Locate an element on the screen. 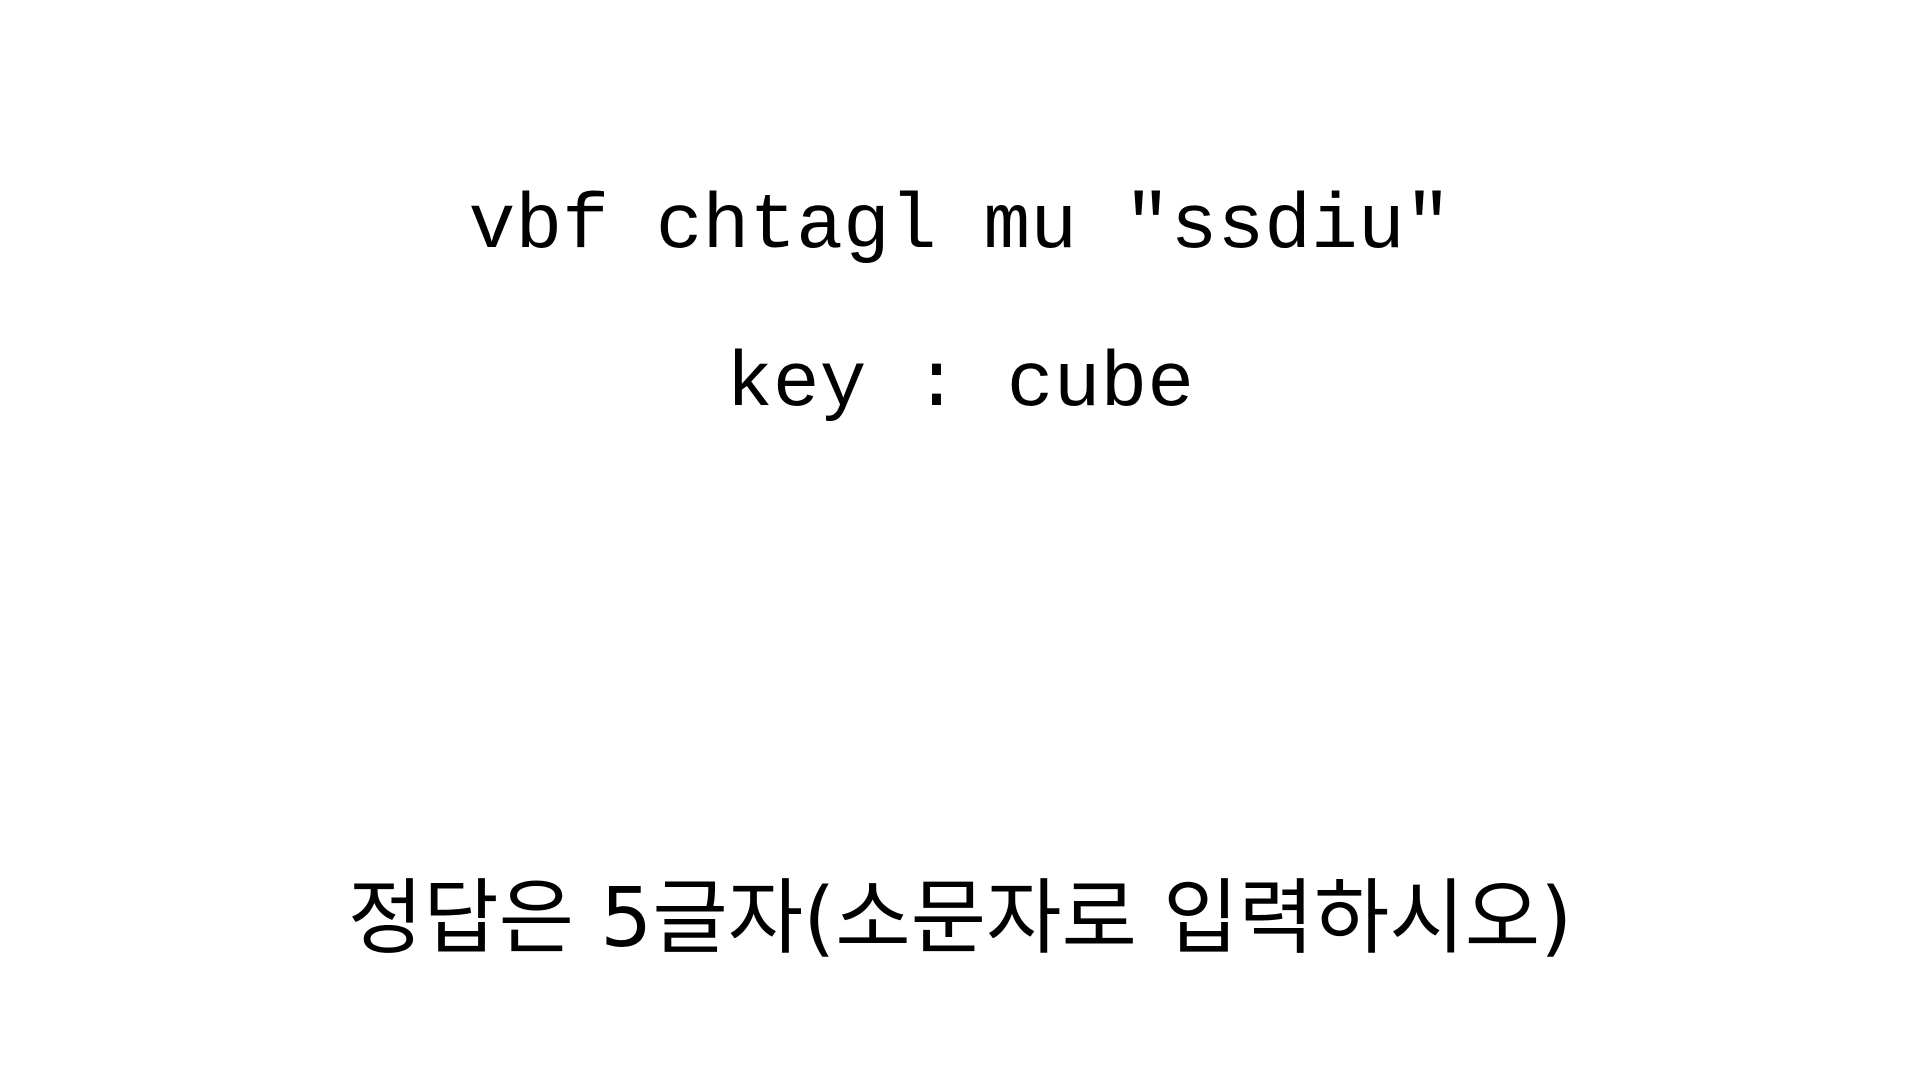  key-text: key : cube is located at coordinates (960, 385).